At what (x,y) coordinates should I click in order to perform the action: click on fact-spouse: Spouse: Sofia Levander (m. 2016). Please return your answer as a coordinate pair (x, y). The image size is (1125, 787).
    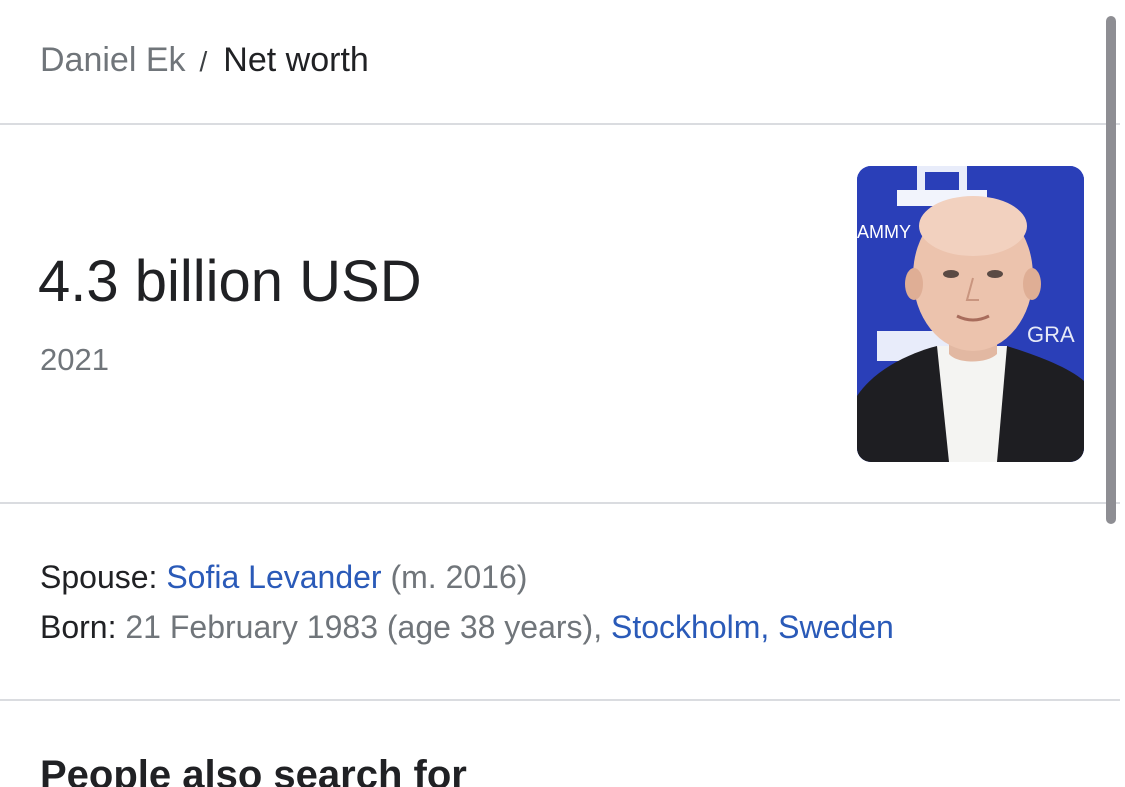
    Looking at the image, I should click on (467, 577).